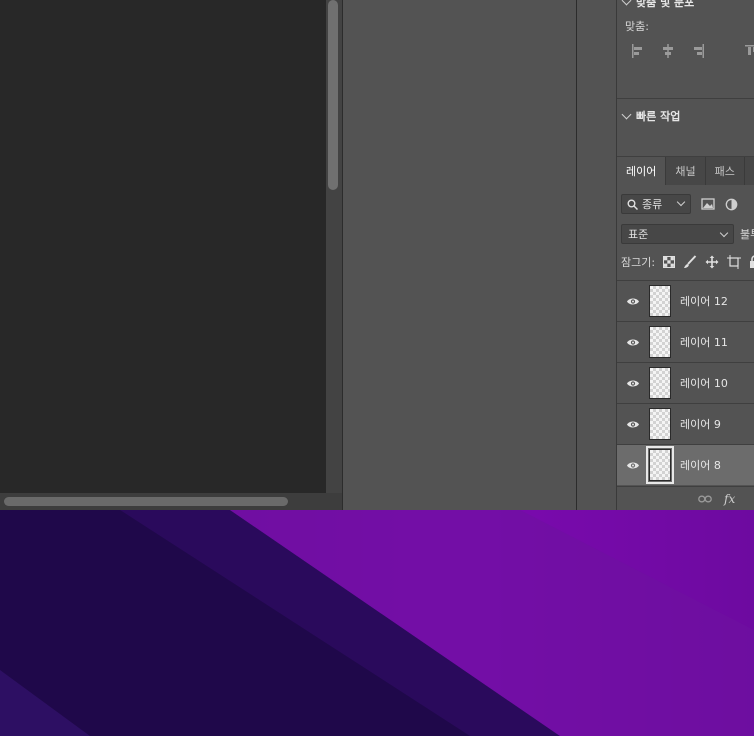 The width and height of the screenshot is (754, 736). I want to click on layer-row: 레이어 11, so click(685, 341).